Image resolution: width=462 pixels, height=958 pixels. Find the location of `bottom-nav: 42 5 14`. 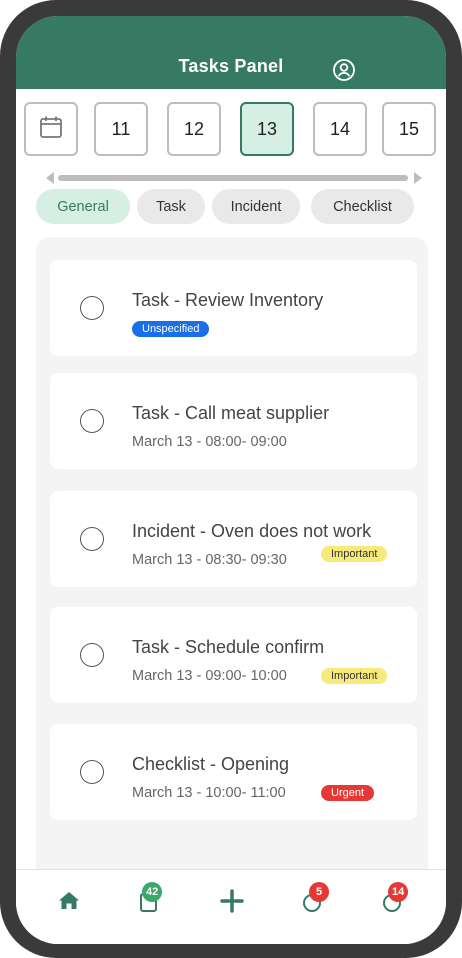

bottom-nav: 42 5 14 is located at coordinates (231, 906).